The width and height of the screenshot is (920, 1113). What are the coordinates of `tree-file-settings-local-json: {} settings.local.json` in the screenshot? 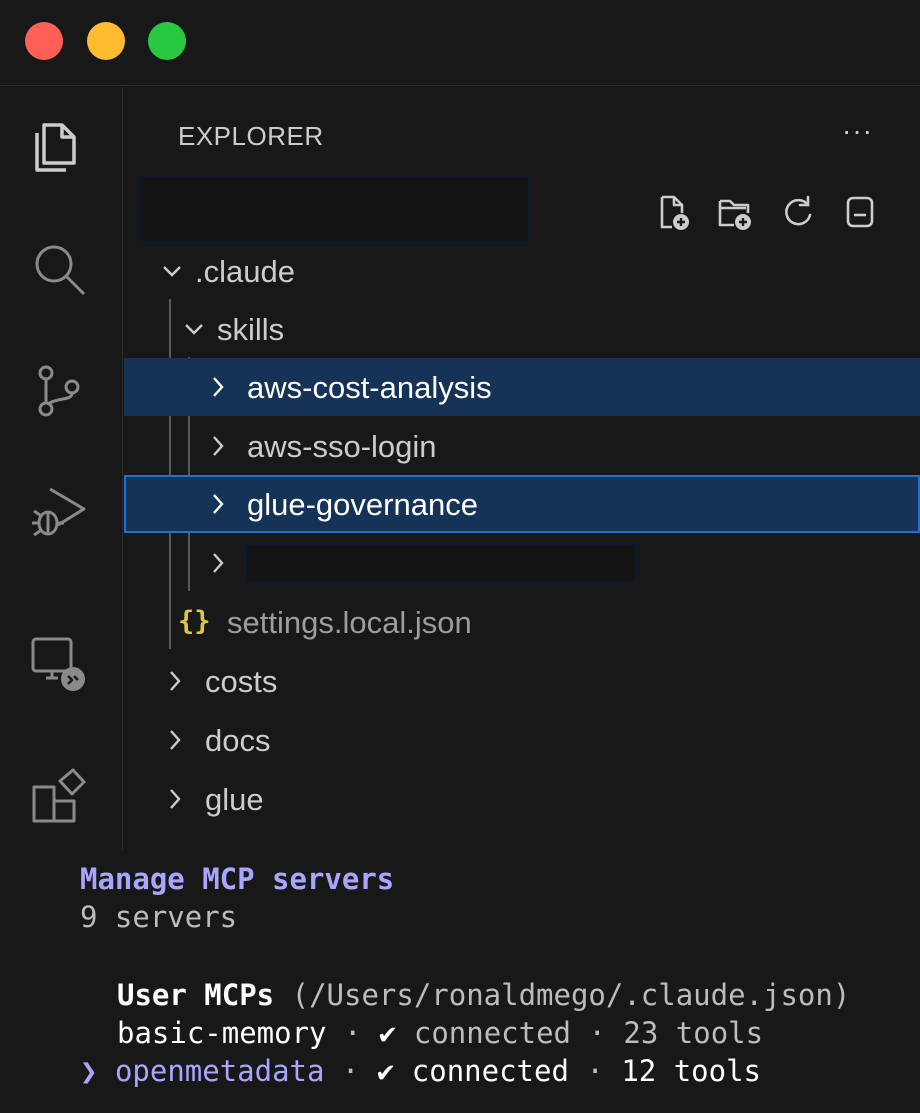 It's located at (522, 622).